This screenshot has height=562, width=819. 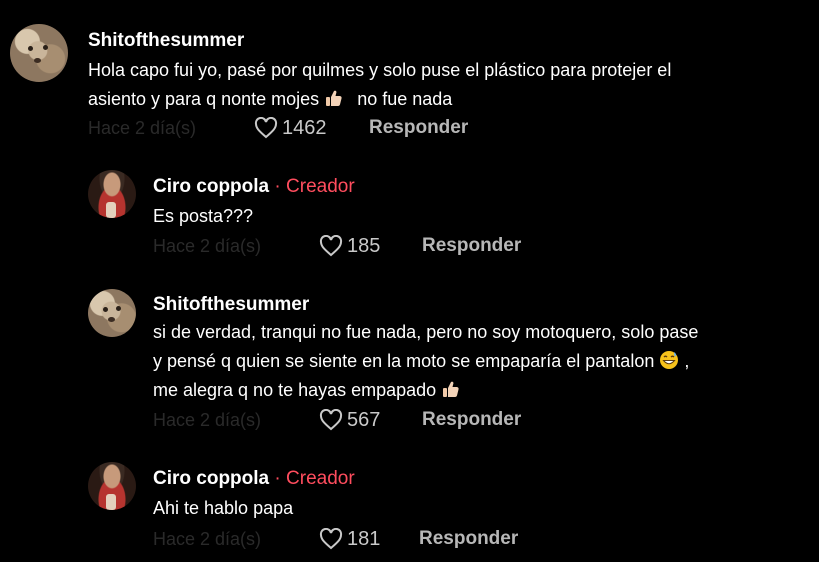 I want to click on like-button: 567, so click(x=349, y=420).